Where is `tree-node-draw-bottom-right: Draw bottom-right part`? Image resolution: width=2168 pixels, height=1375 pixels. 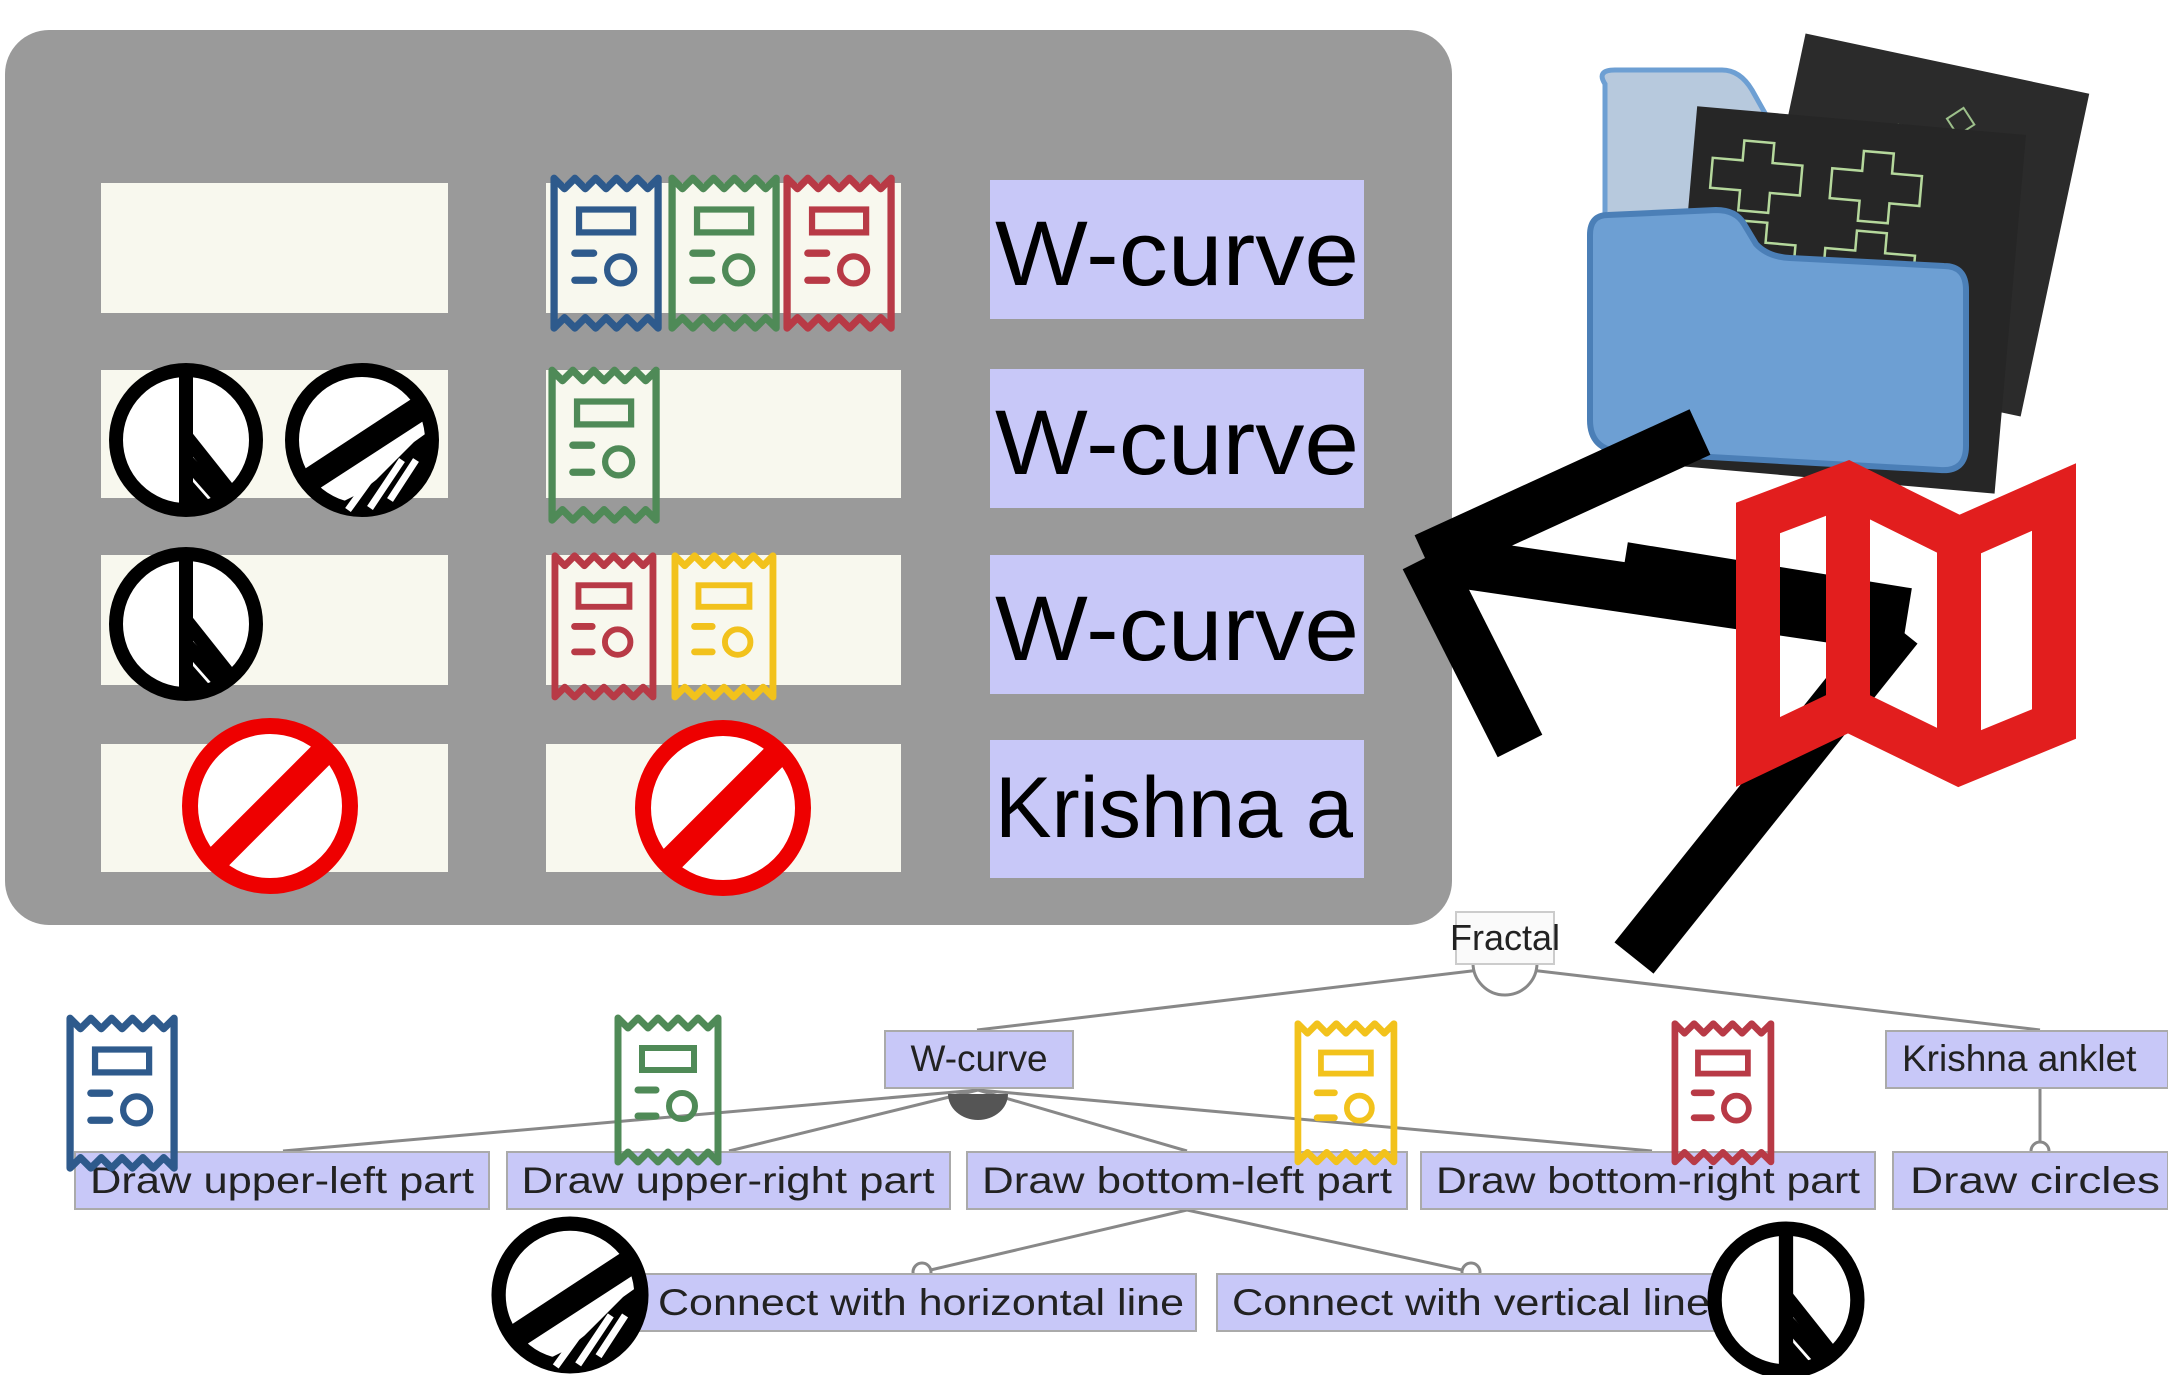
tree-node-draw-bottom-right: Draw bottom-right part is located at coordinates (1648, 1180).